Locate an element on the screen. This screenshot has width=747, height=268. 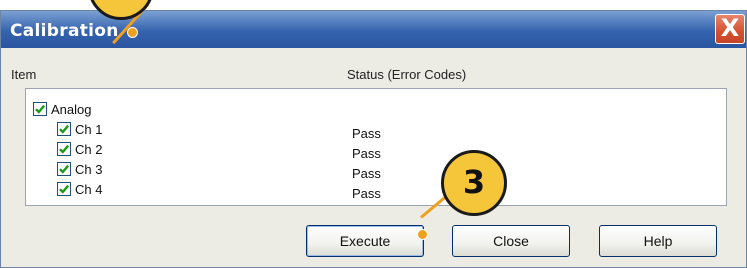
checkbox-analog is located at coordinates (40, 109).